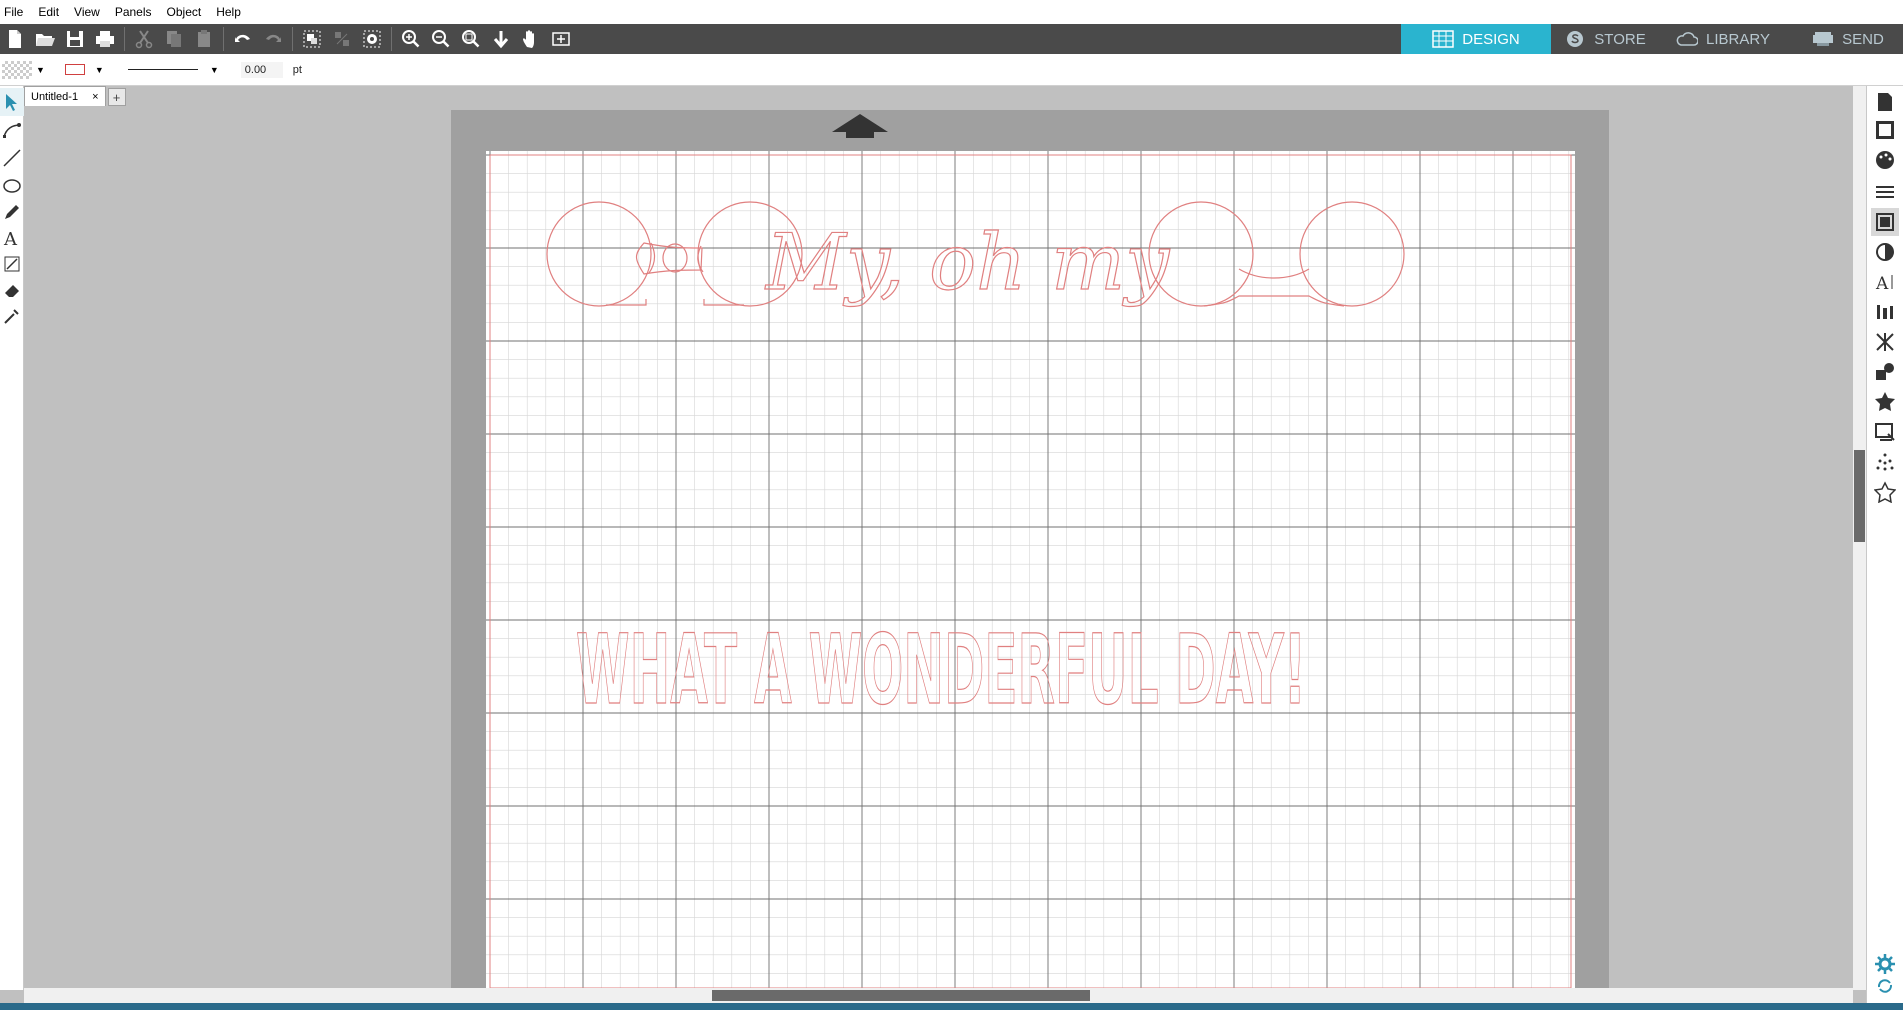 This screenshot has height=1010, width=1903. I want to click on favorites-panel-button, so click(1885, 492).